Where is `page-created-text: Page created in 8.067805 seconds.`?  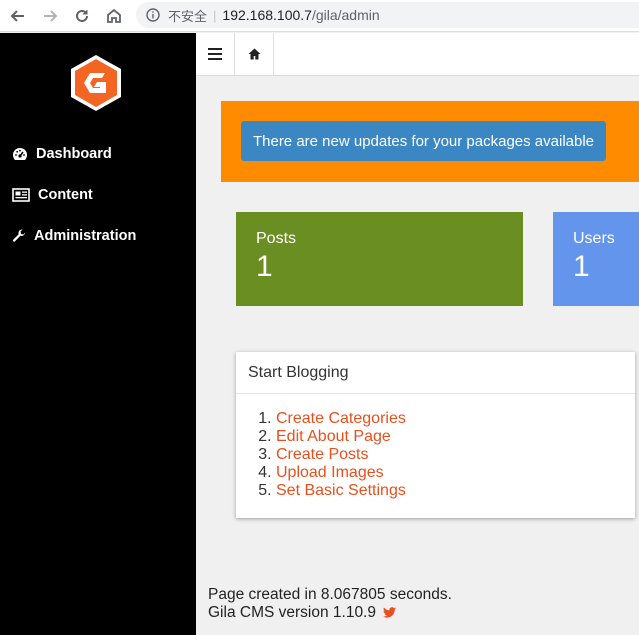 page-created-text: Page created in 8.067805 seconds. is located at coordinates (330, 594).